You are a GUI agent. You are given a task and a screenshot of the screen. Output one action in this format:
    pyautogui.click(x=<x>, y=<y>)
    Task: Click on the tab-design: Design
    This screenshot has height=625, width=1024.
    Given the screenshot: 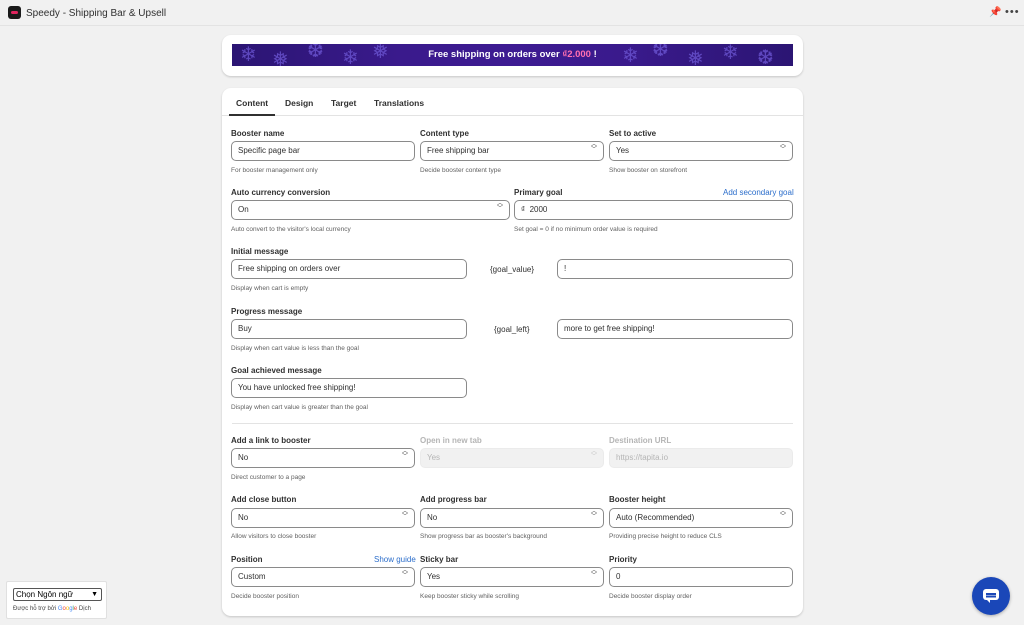 What is the action you would take?
    pyautogui.click(x=299, y=103)
    